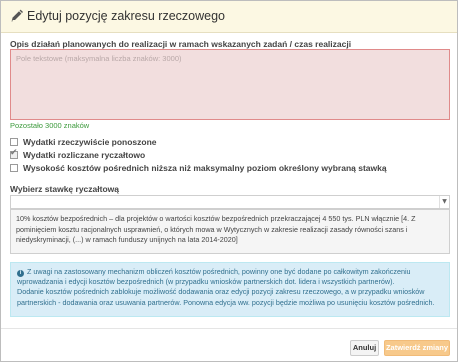  Describe the element at coordinates (50, 125) in the screenshot. I see `char-counter: Pozostało 3000 znaków` at that location.